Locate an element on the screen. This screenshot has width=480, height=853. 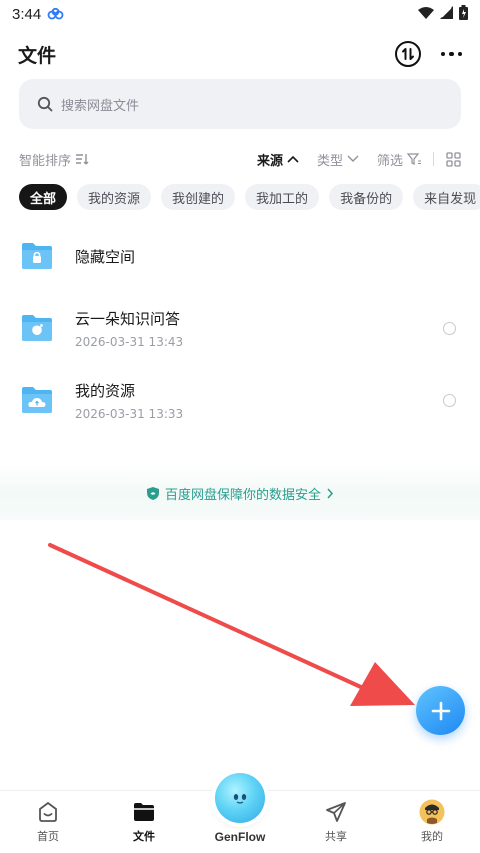
page-title: 文件 is located at coordinates (37, 55).